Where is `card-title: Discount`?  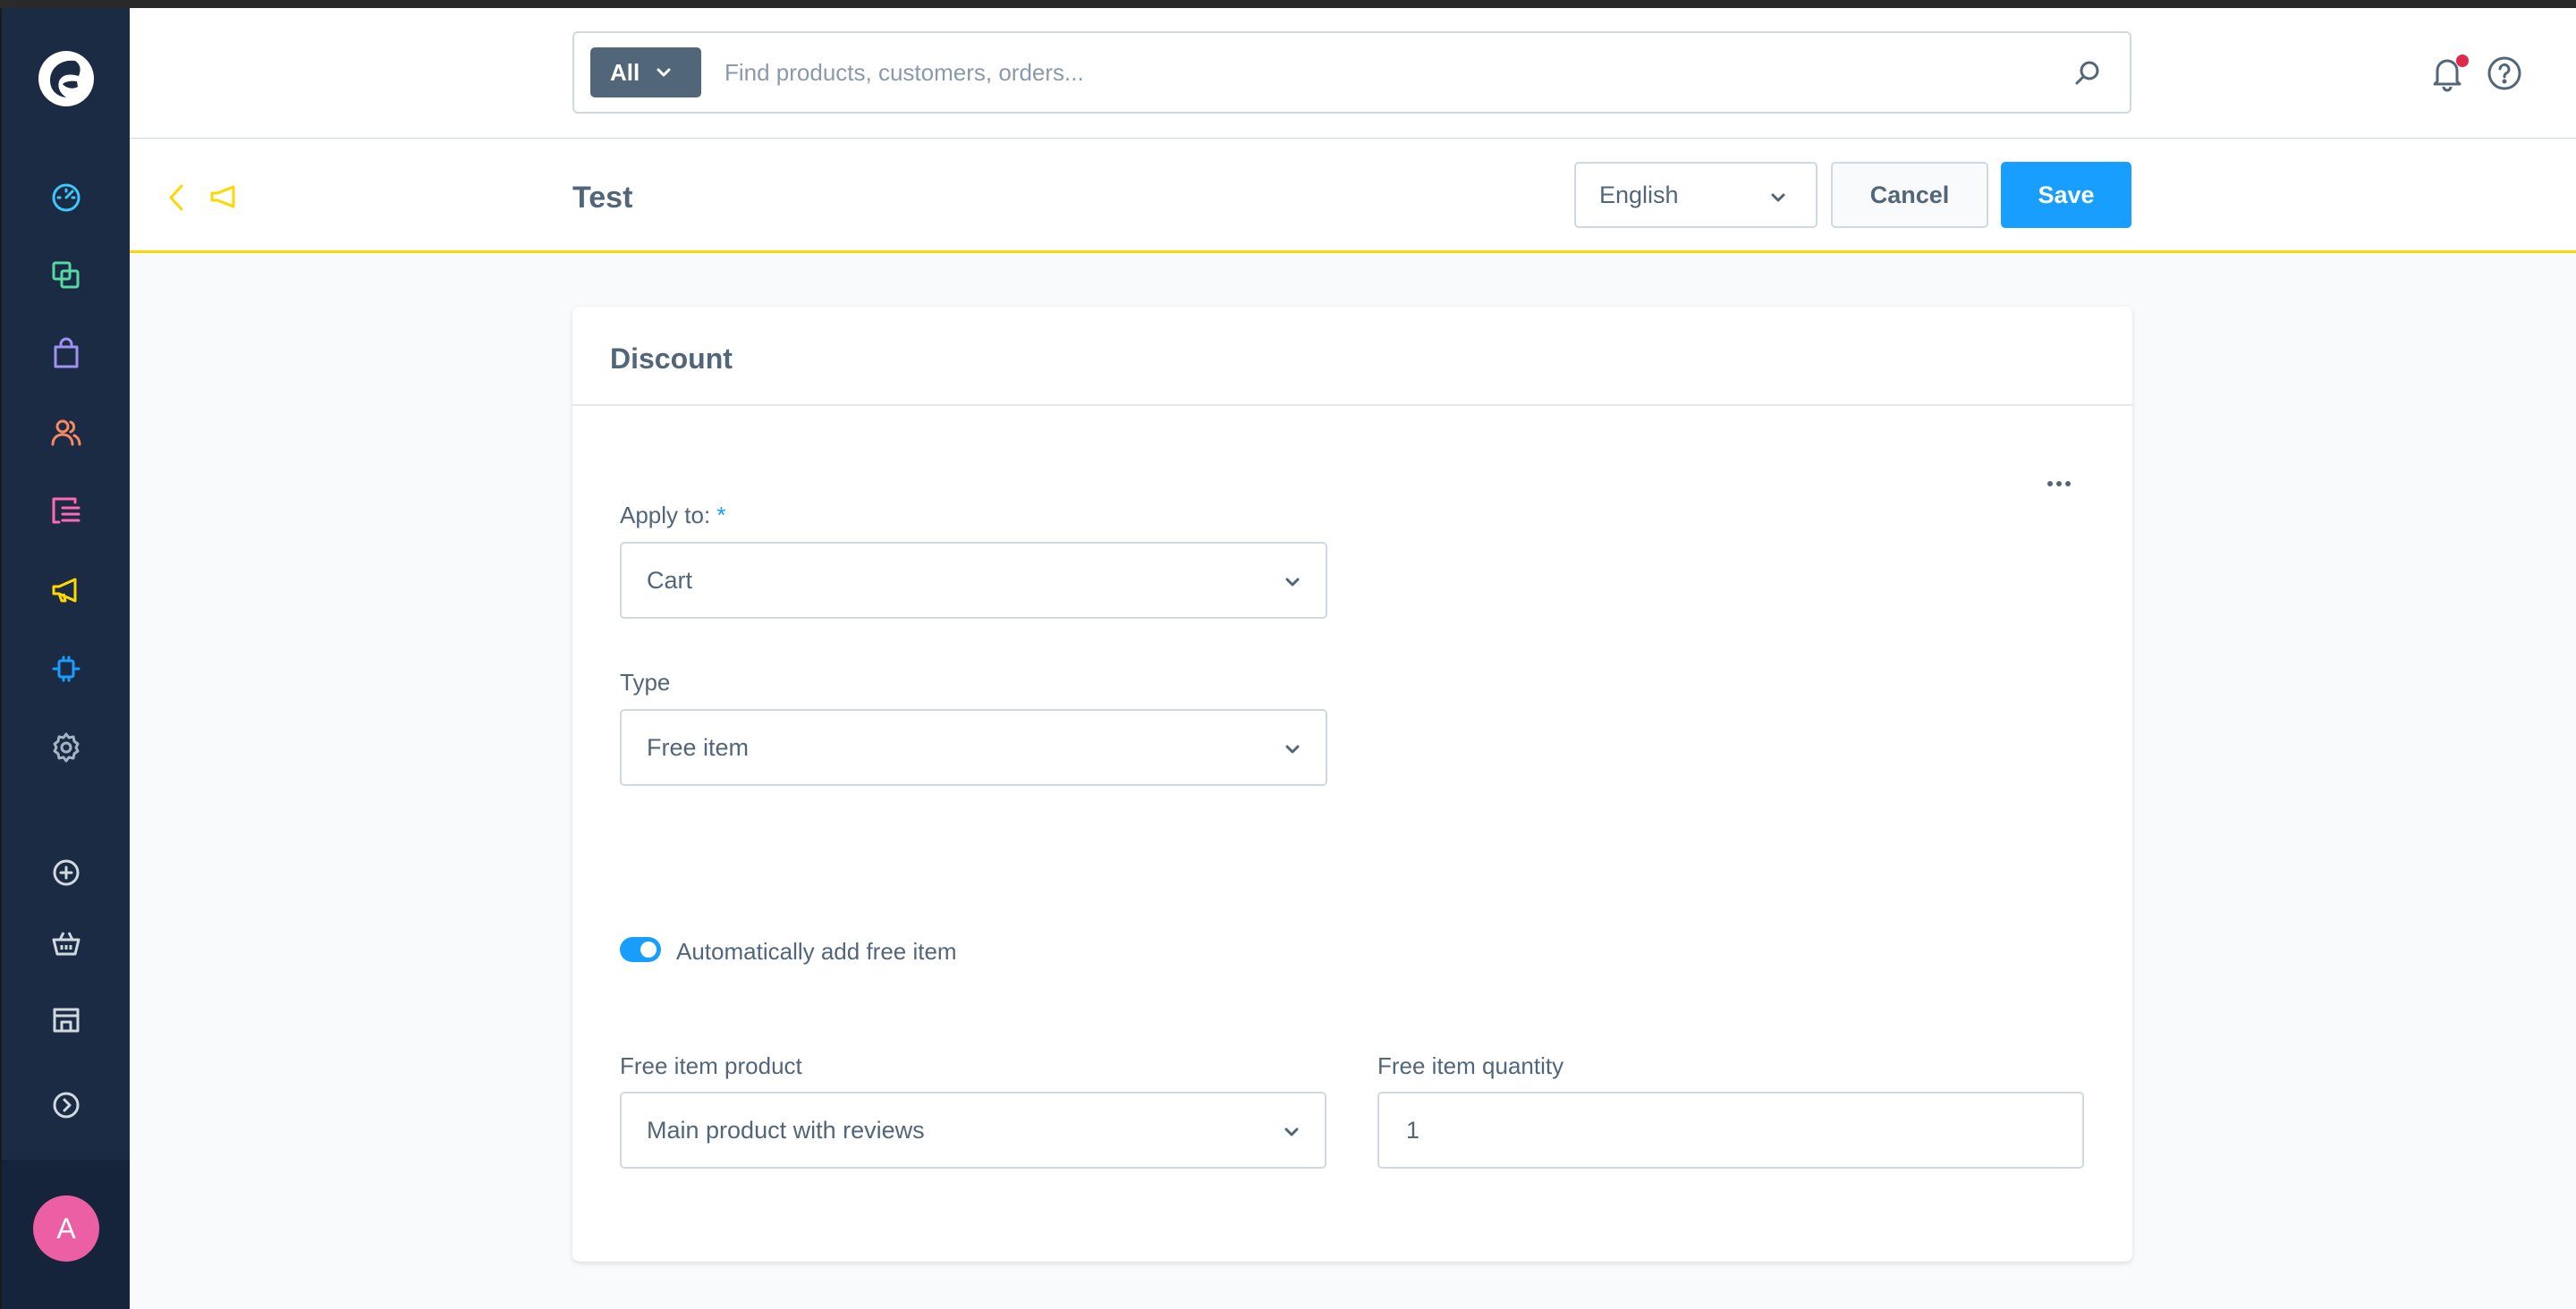
card-title: Discount is located at coordinates (671, 358).